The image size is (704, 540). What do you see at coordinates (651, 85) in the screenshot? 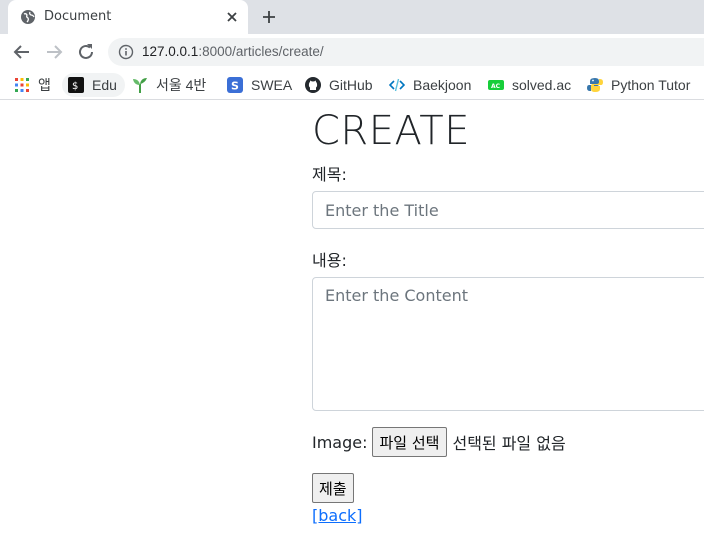
I see `bookmark-label: Python Tutor` at bounding box center [651, 85].